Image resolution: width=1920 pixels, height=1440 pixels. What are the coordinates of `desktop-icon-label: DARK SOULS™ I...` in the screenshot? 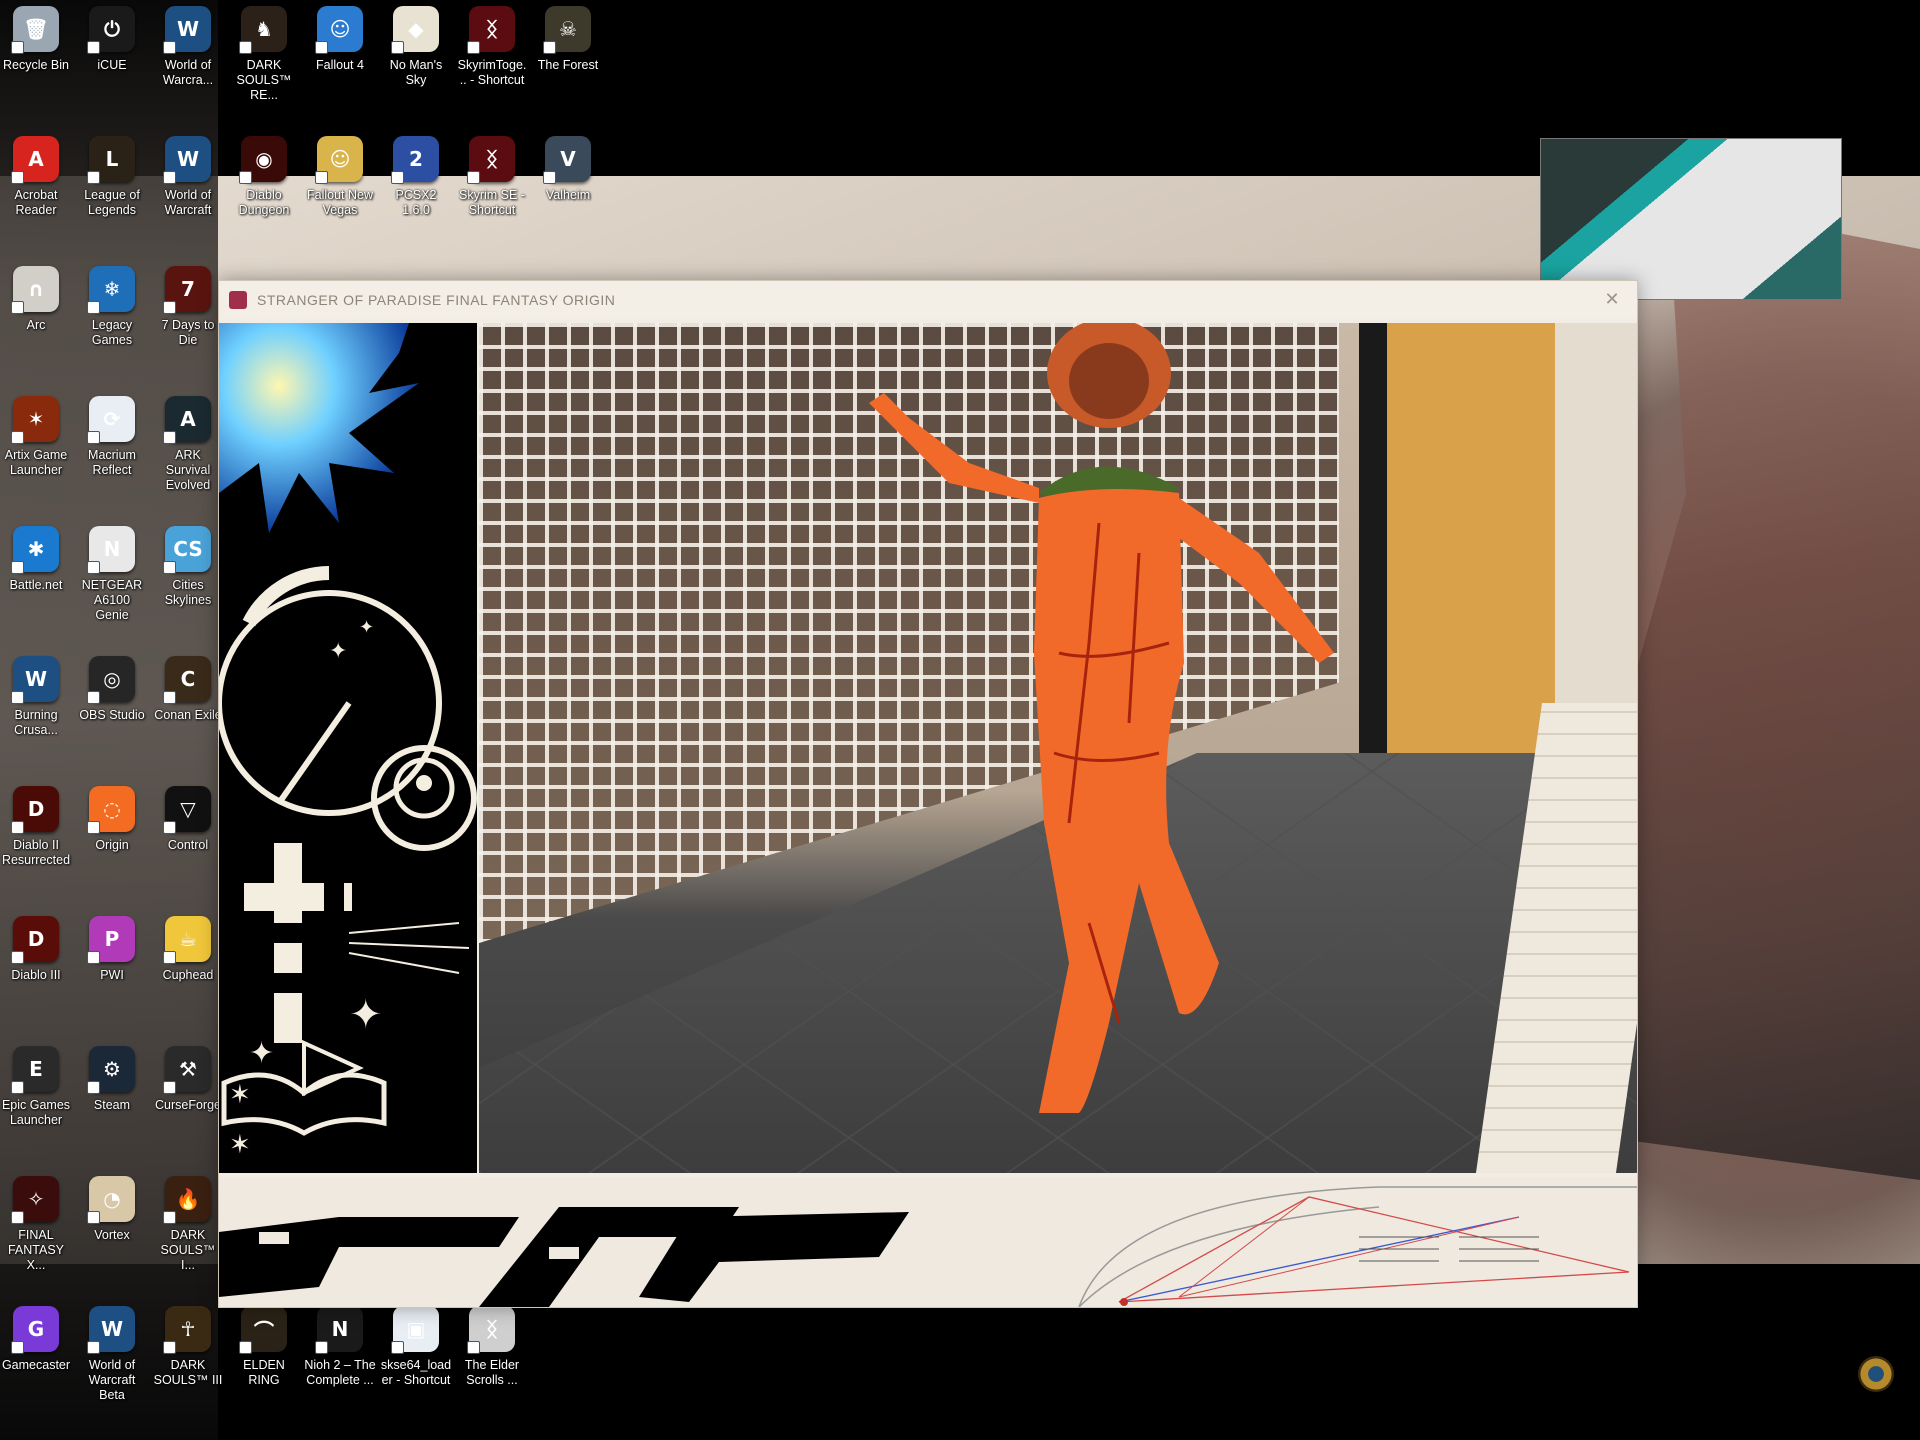 It's located at (188, 1250).